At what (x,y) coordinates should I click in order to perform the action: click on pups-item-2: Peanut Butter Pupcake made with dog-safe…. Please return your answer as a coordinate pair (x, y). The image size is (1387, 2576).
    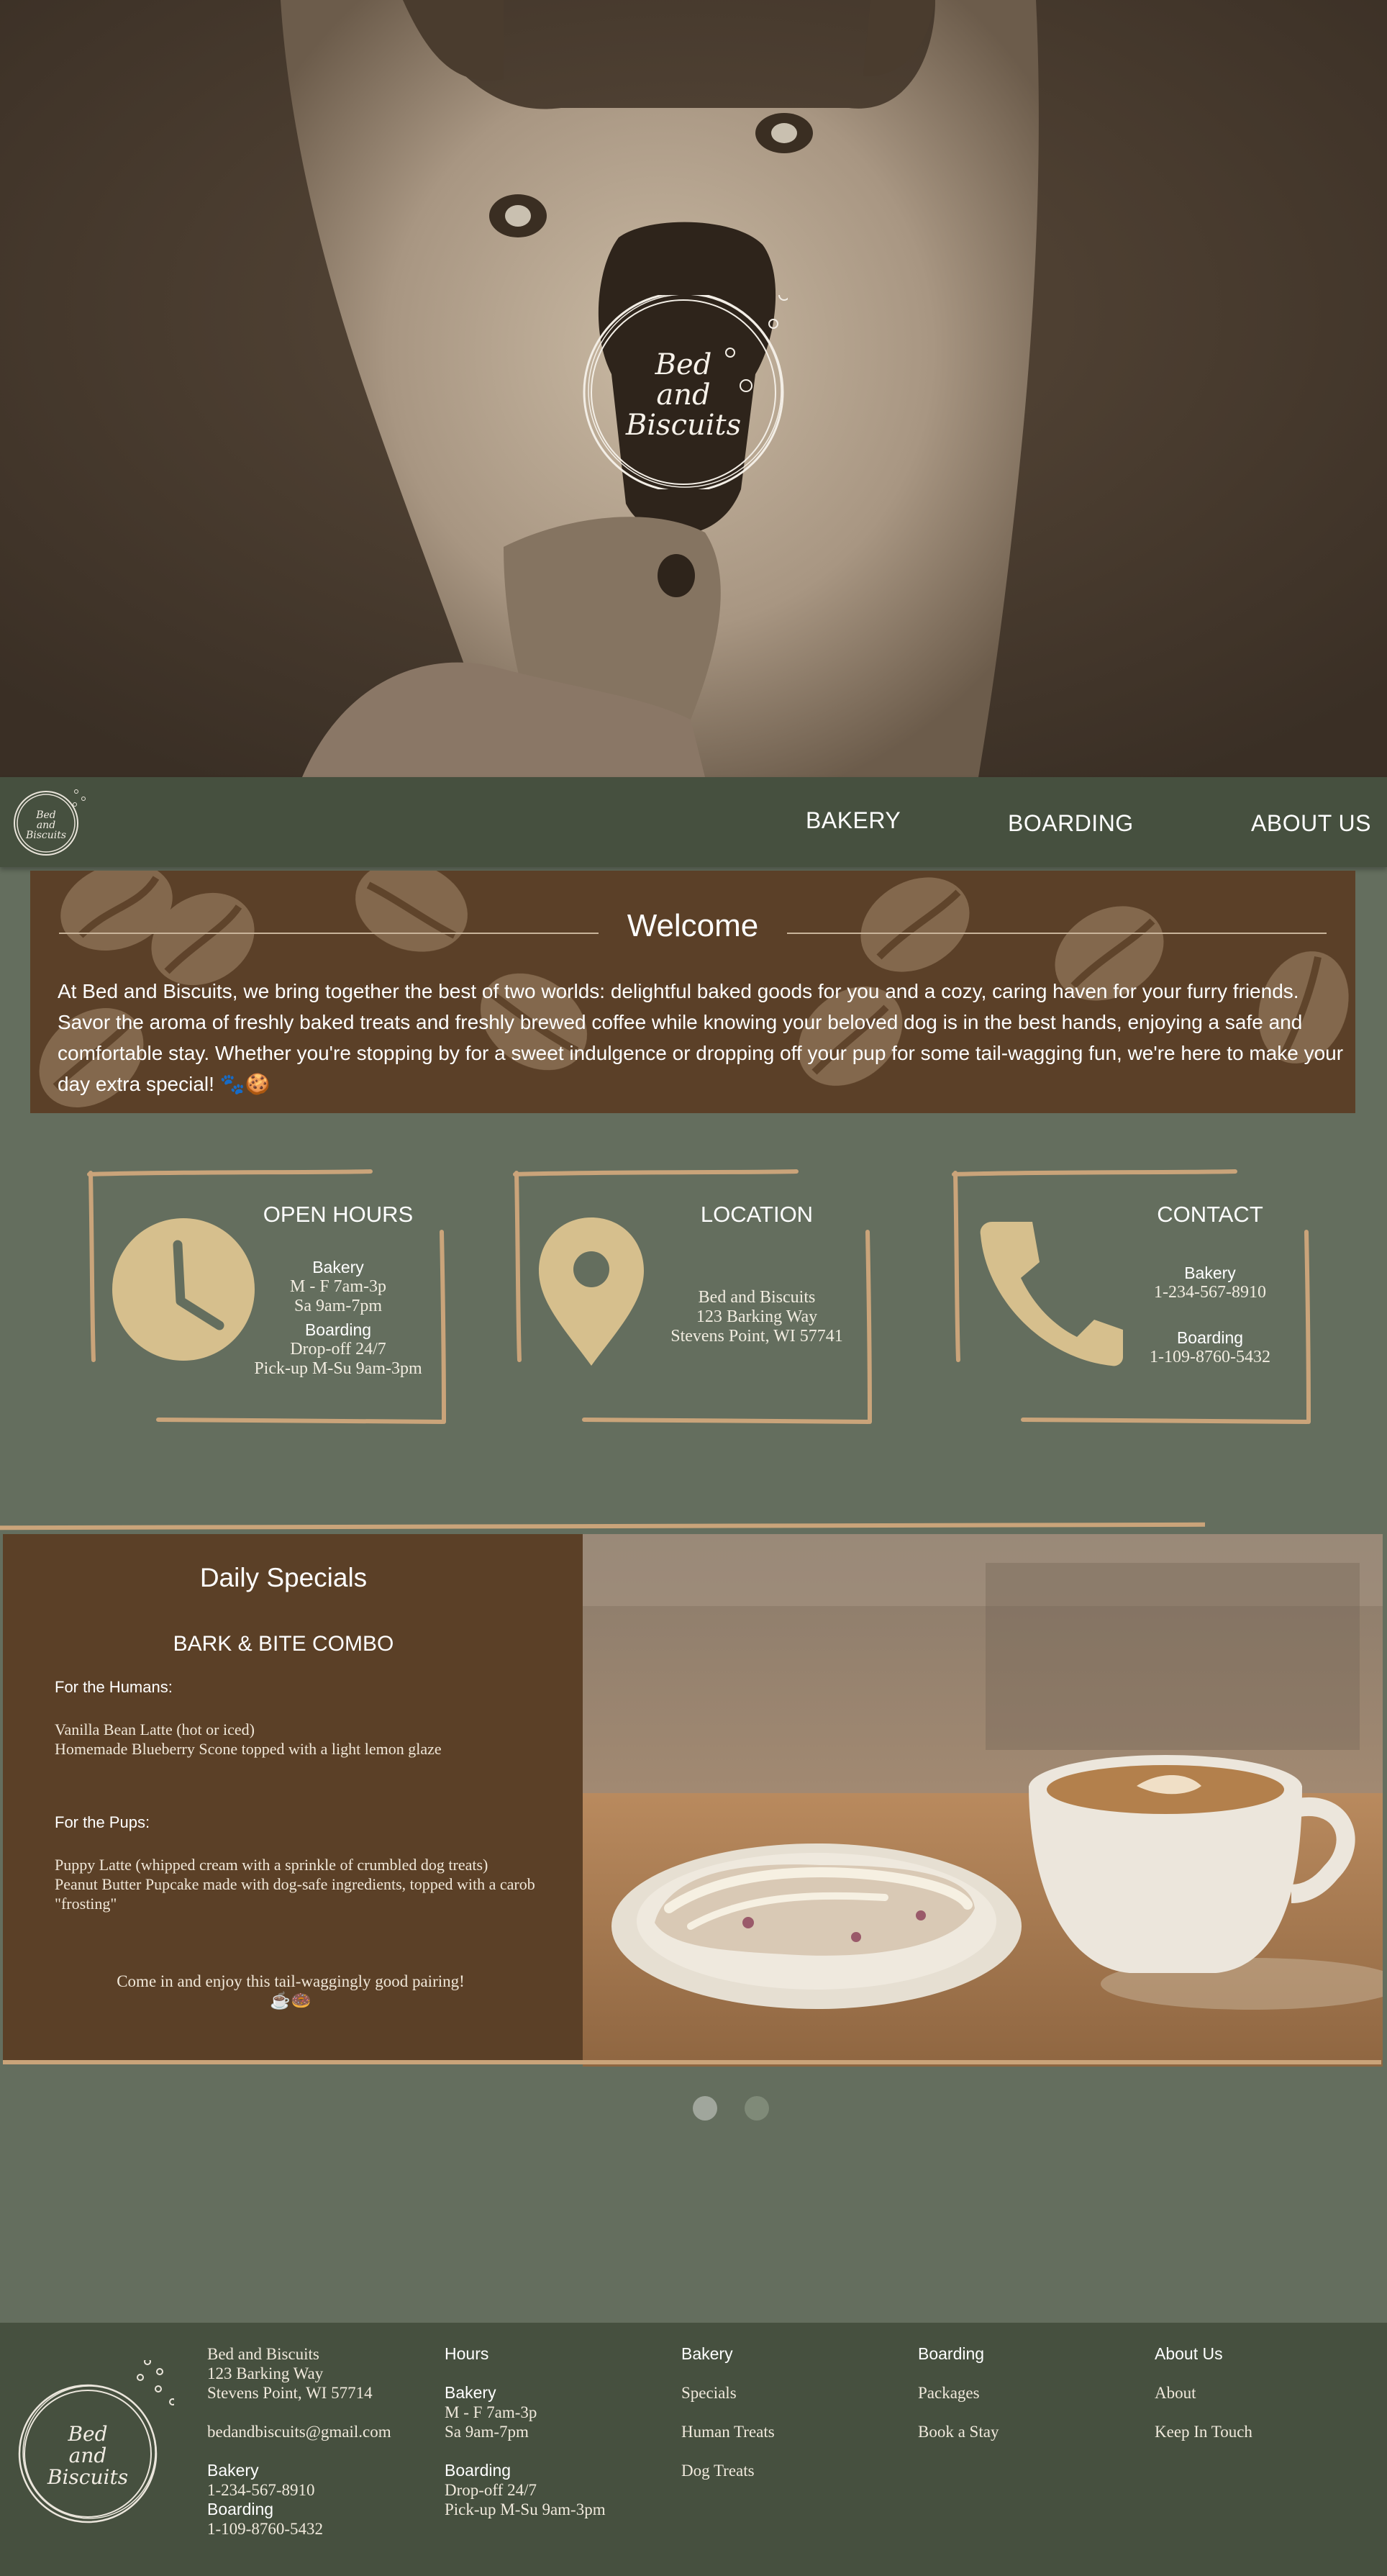
    Looking at the image, I should click on (295, 1894).